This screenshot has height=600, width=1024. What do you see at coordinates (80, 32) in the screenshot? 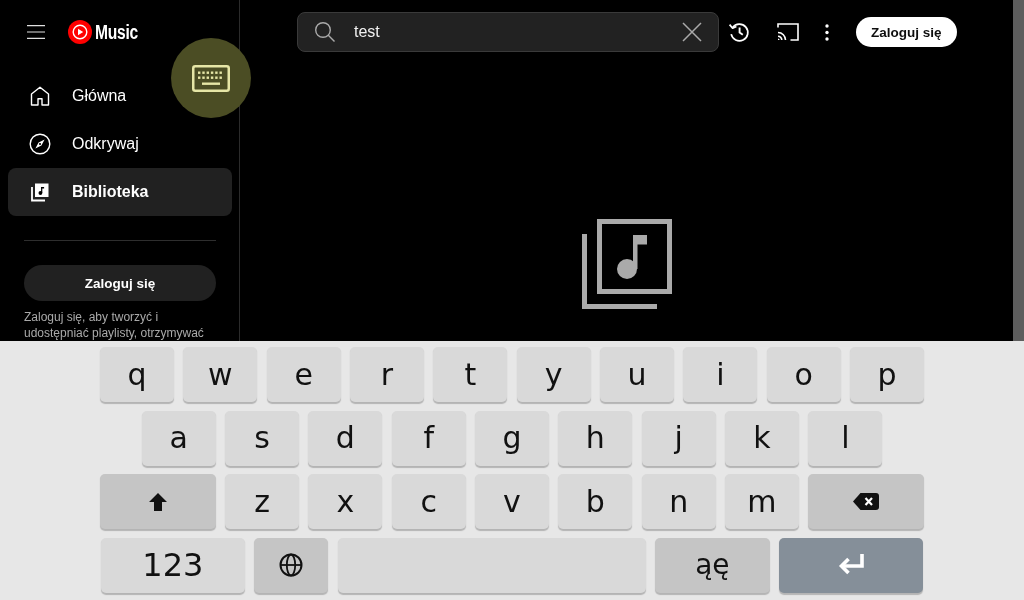
I see `logo-icon` at bounding box center [80, 32].